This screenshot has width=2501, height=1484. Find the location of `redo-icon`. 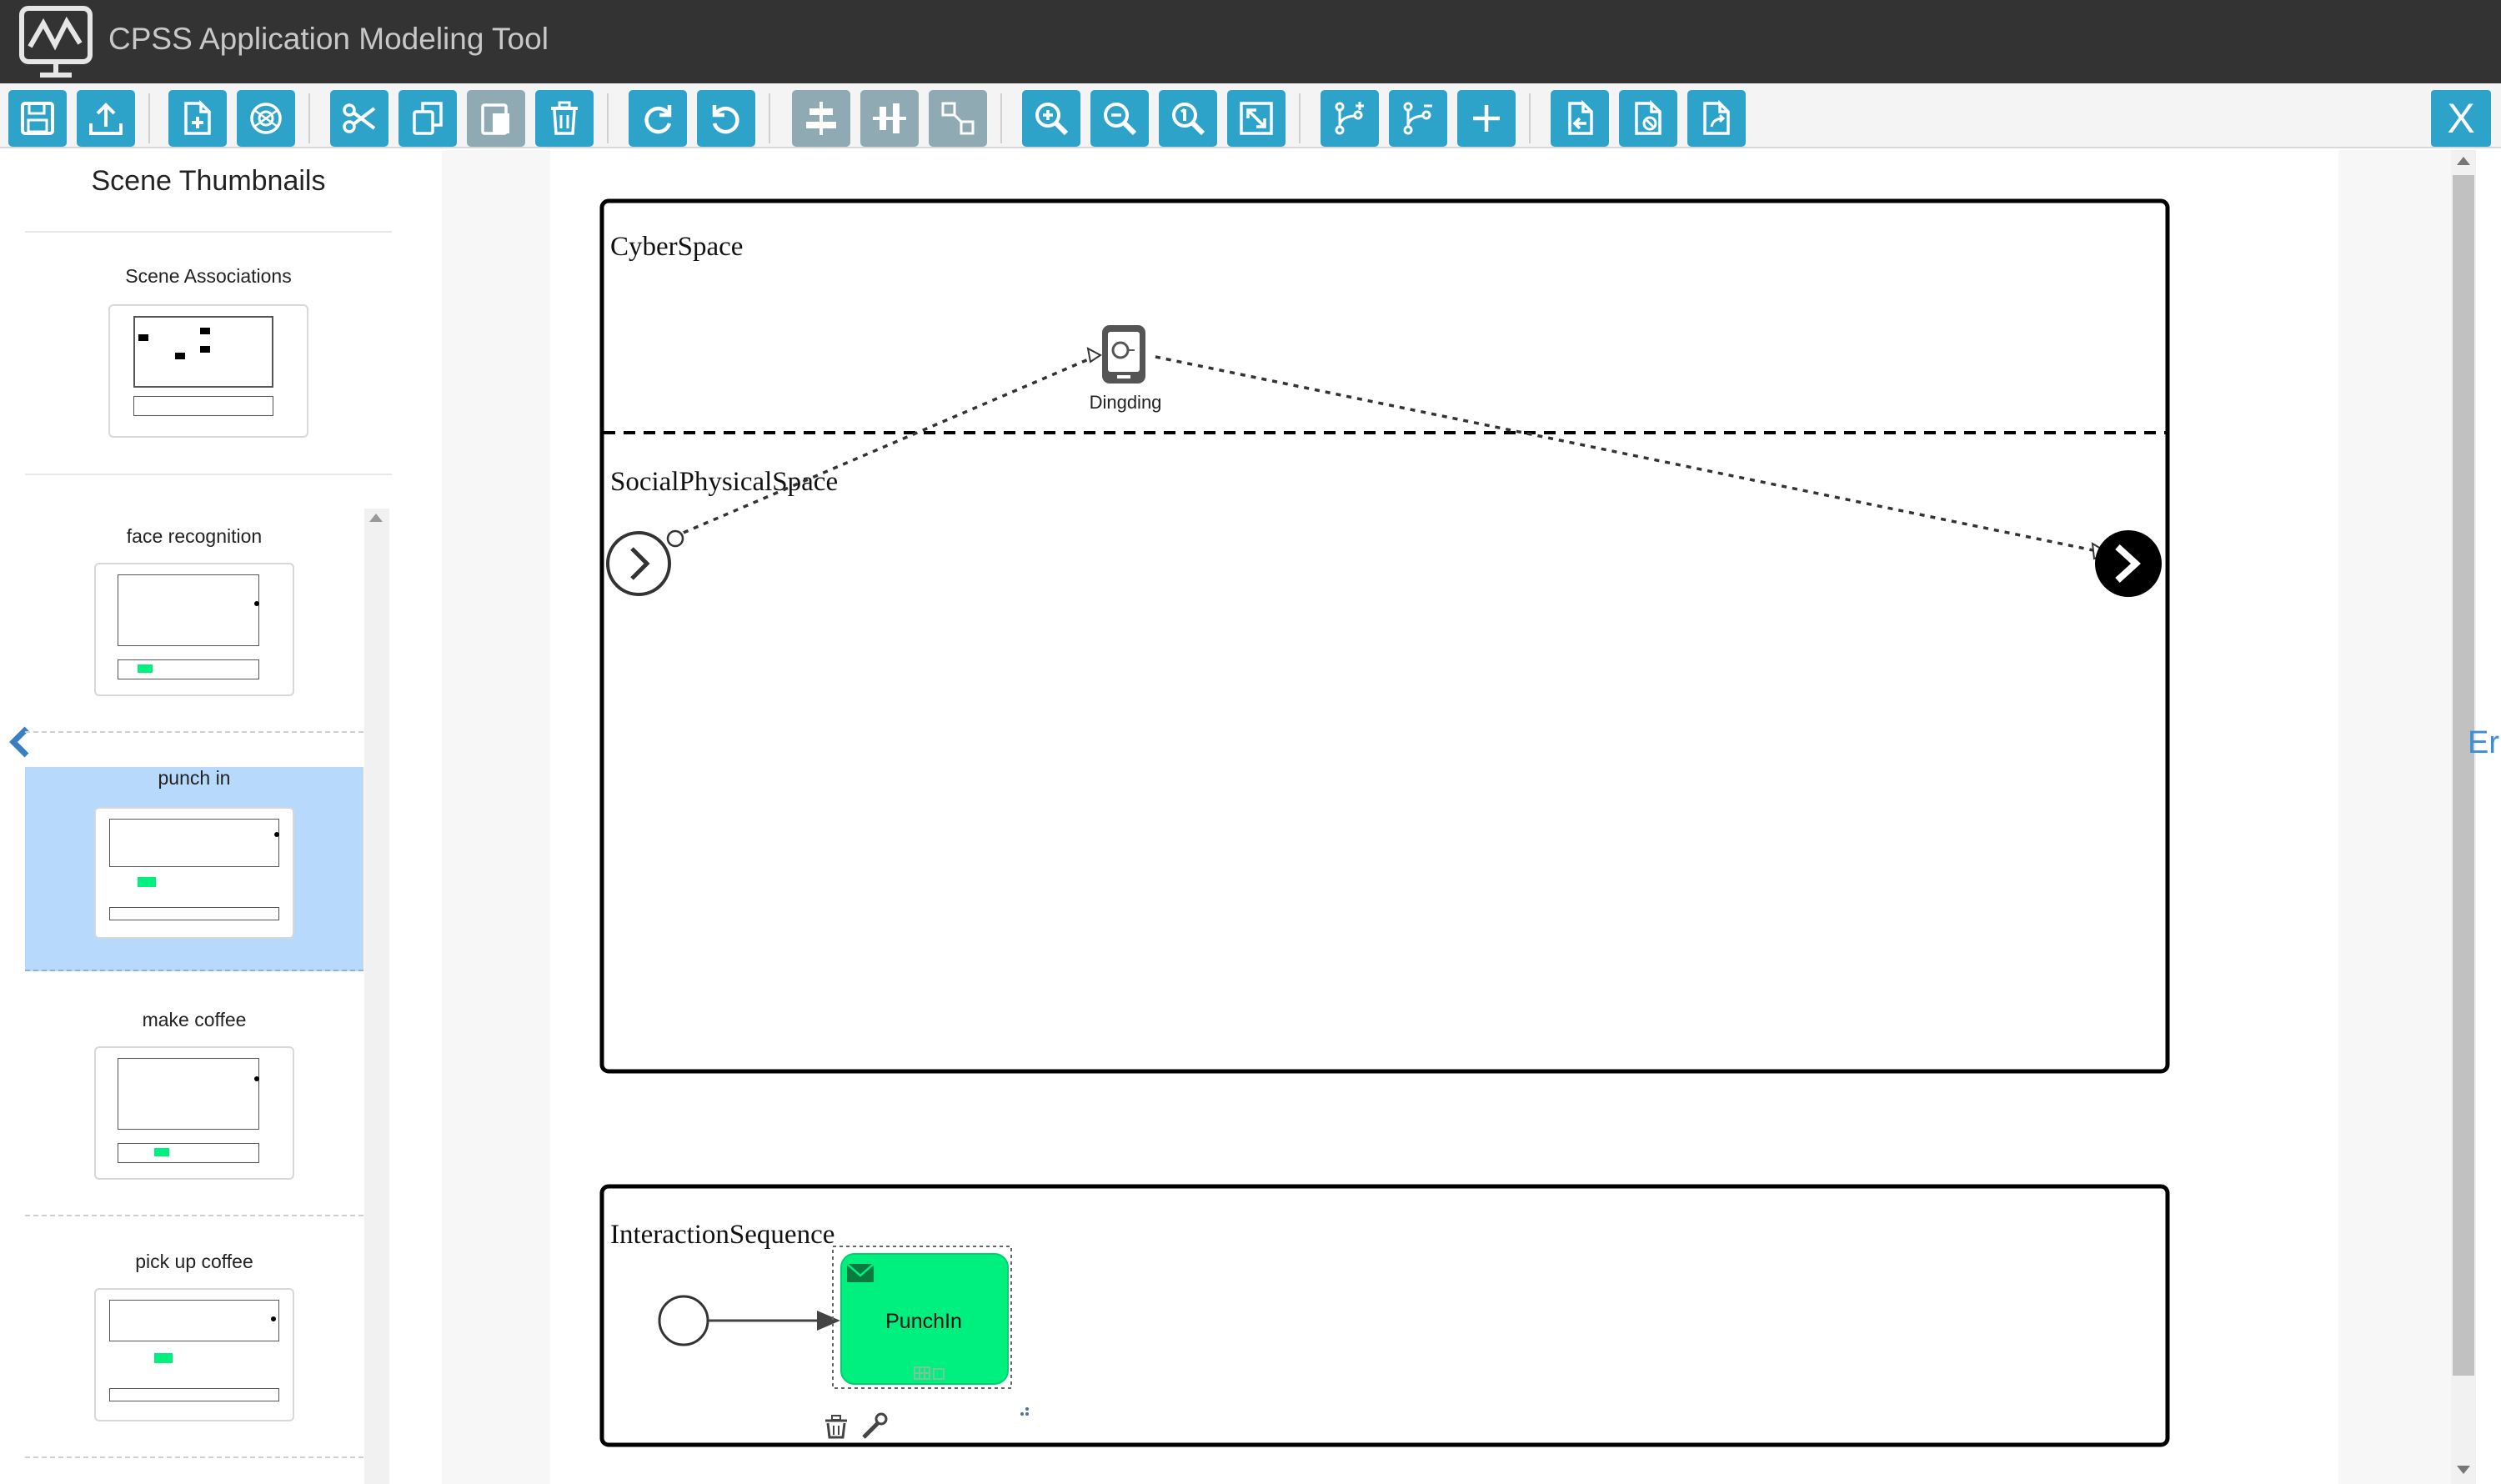

redo-icon is located at coordinates (658, 119).